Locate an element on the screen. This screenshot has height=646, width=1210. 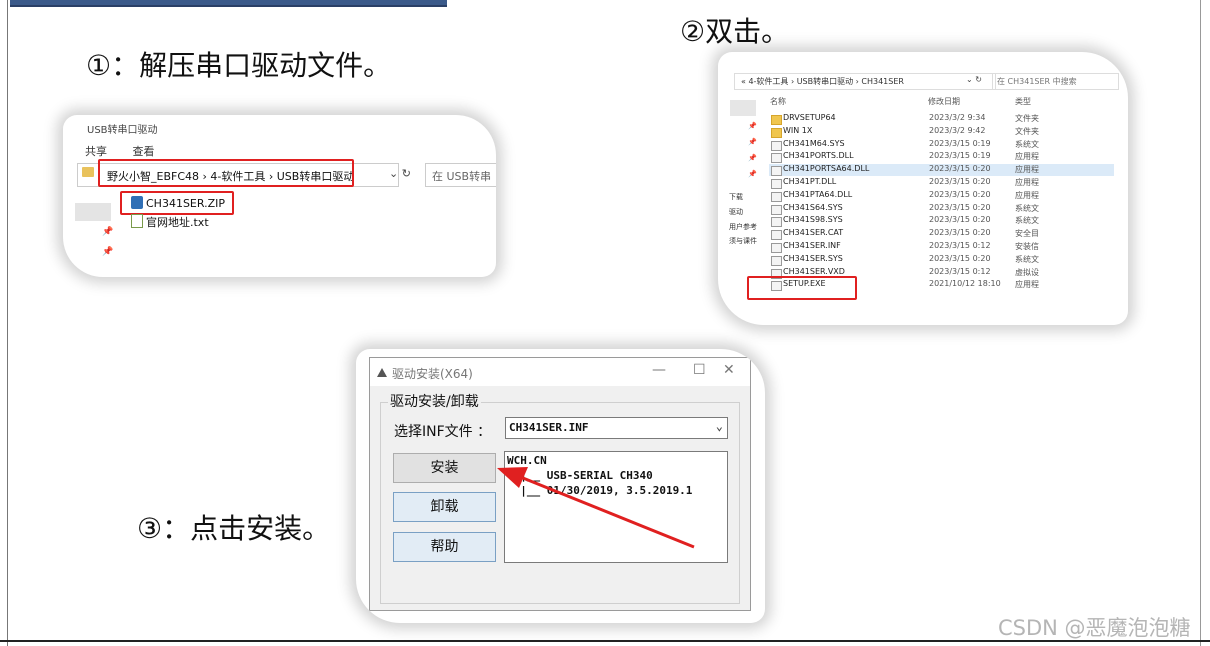
bottom-frame-edge is located at coordinates (605, 641).